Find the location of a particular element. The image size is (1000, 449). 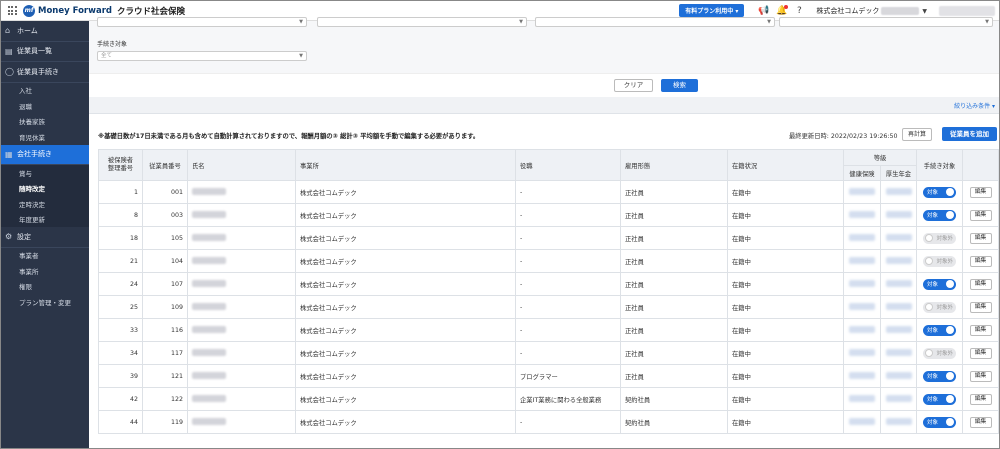

sidebar-sub-hire: 入社 is located at coordinates (45, 91).